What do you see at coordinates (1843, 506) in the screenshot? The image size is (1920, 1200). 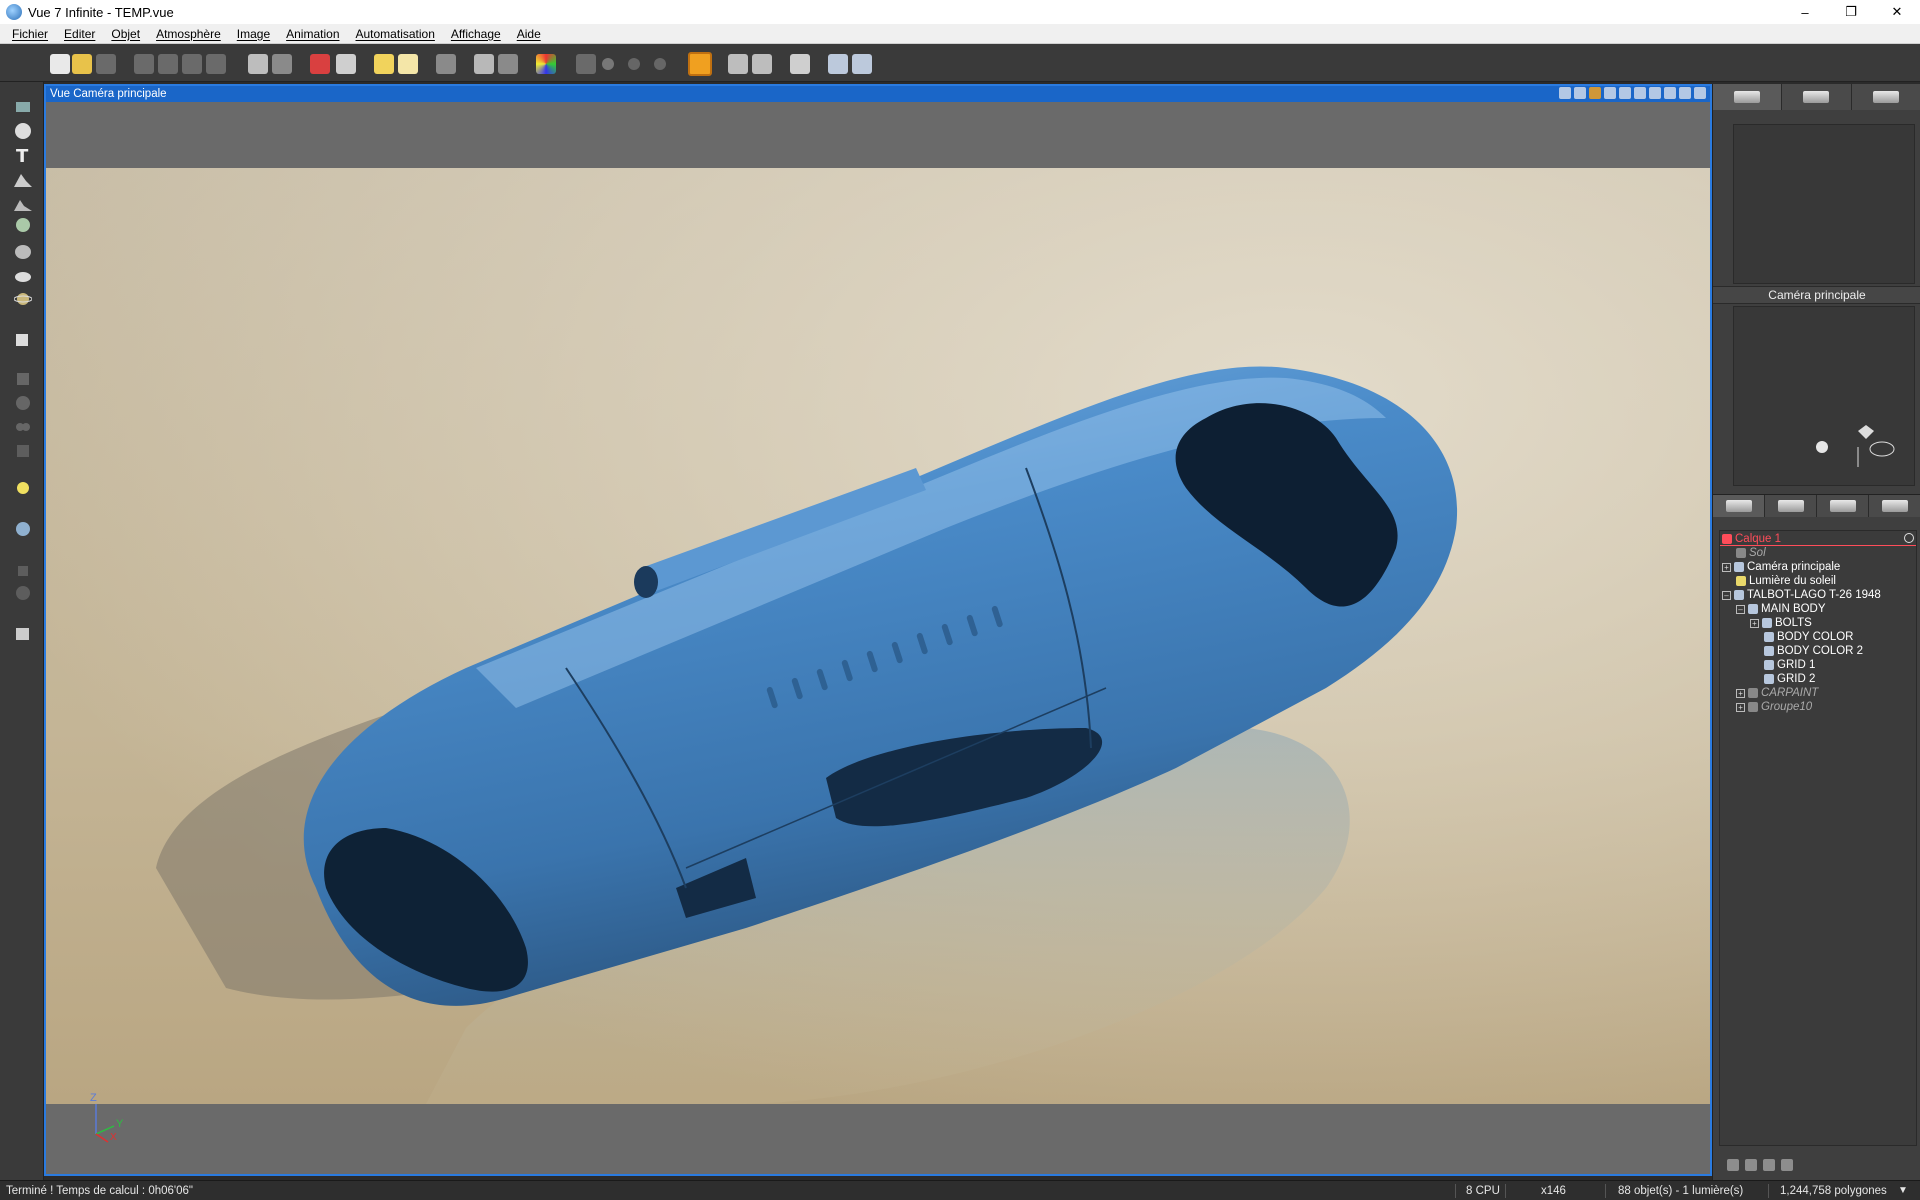 I see `tab-library` at bounding box center [1843, 506].